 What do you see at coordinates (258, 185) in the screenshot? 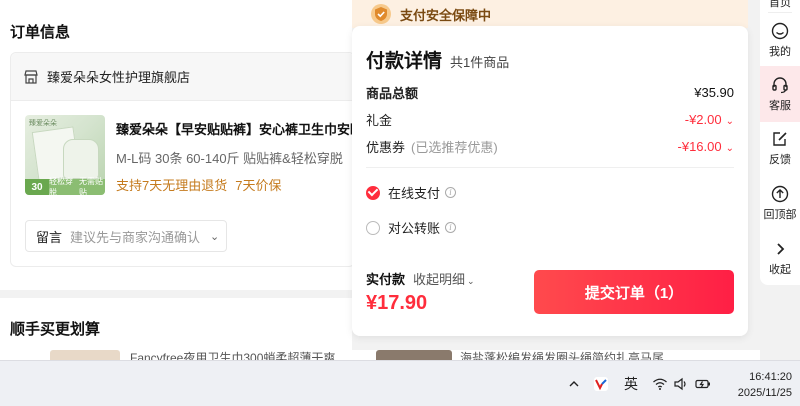
I see `price-protect-tag: 7天价保` at bounding box center [258, 185].